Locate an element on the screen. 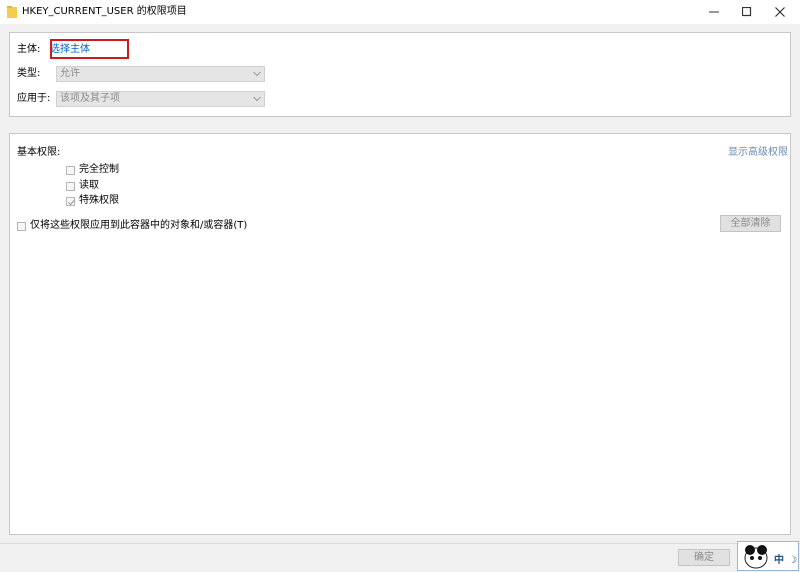 The image size is (800, 572). ime-indicator: 中 ☽ is located at coordinates (768, 556).